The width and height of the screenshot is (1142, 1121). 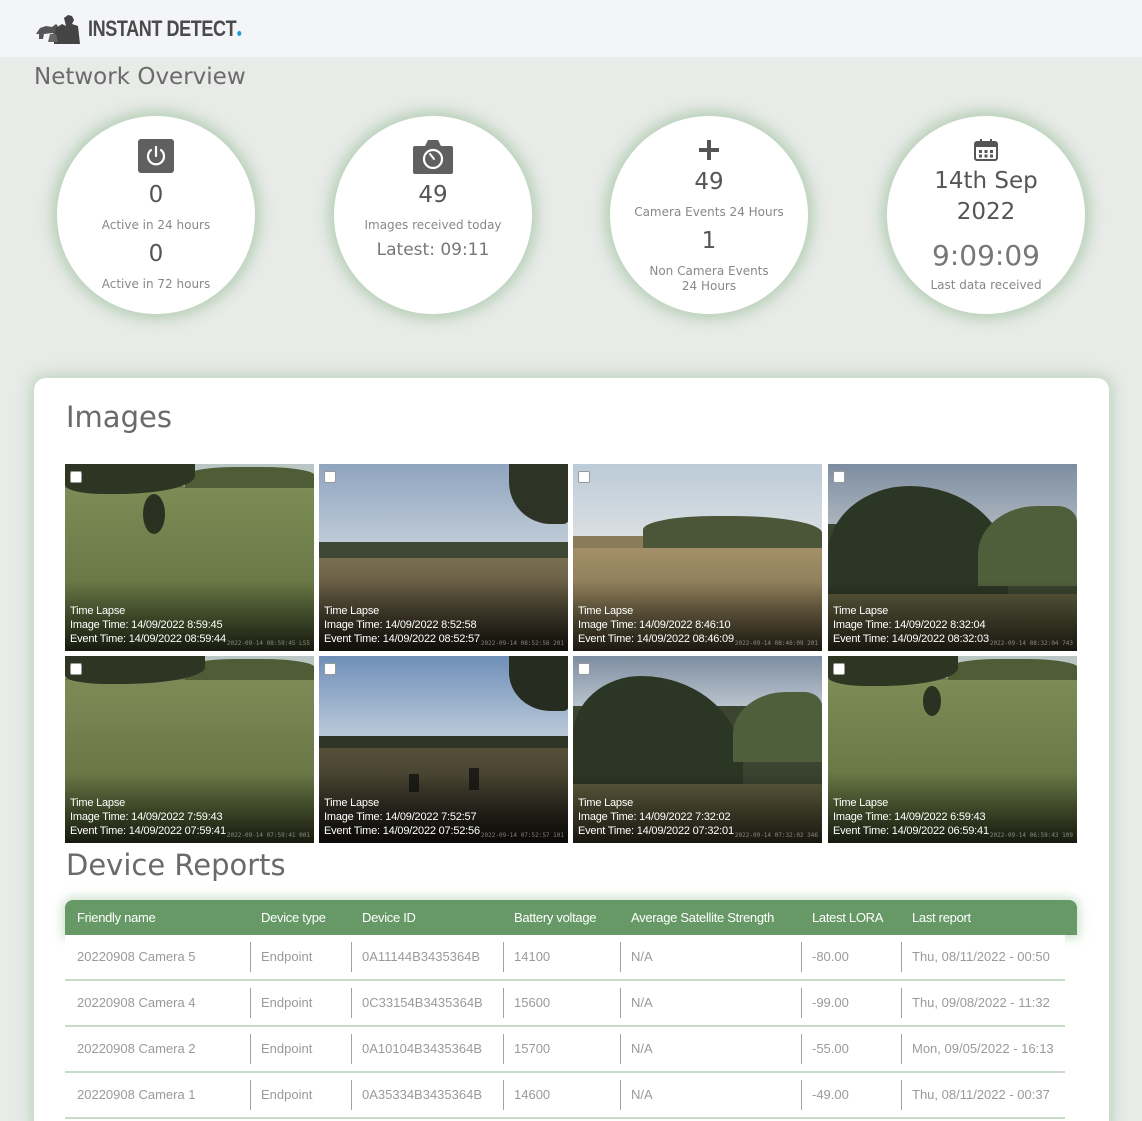 What do you see at coordinates (427, 1095) in the screenshot?
I see `cell-device-id: 0A35334B3435364B` at bounding box center [427, 1095].